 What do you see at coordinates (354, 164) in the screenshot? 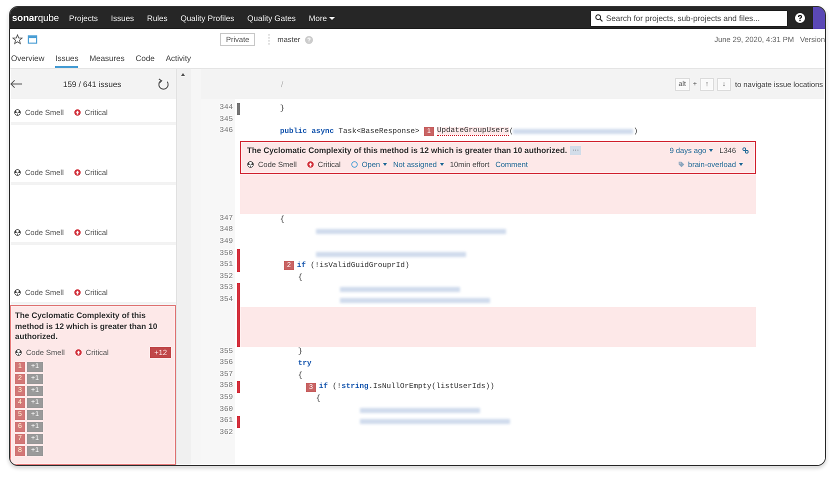
I see `open-status-icon` at bounding box center [354, 164].